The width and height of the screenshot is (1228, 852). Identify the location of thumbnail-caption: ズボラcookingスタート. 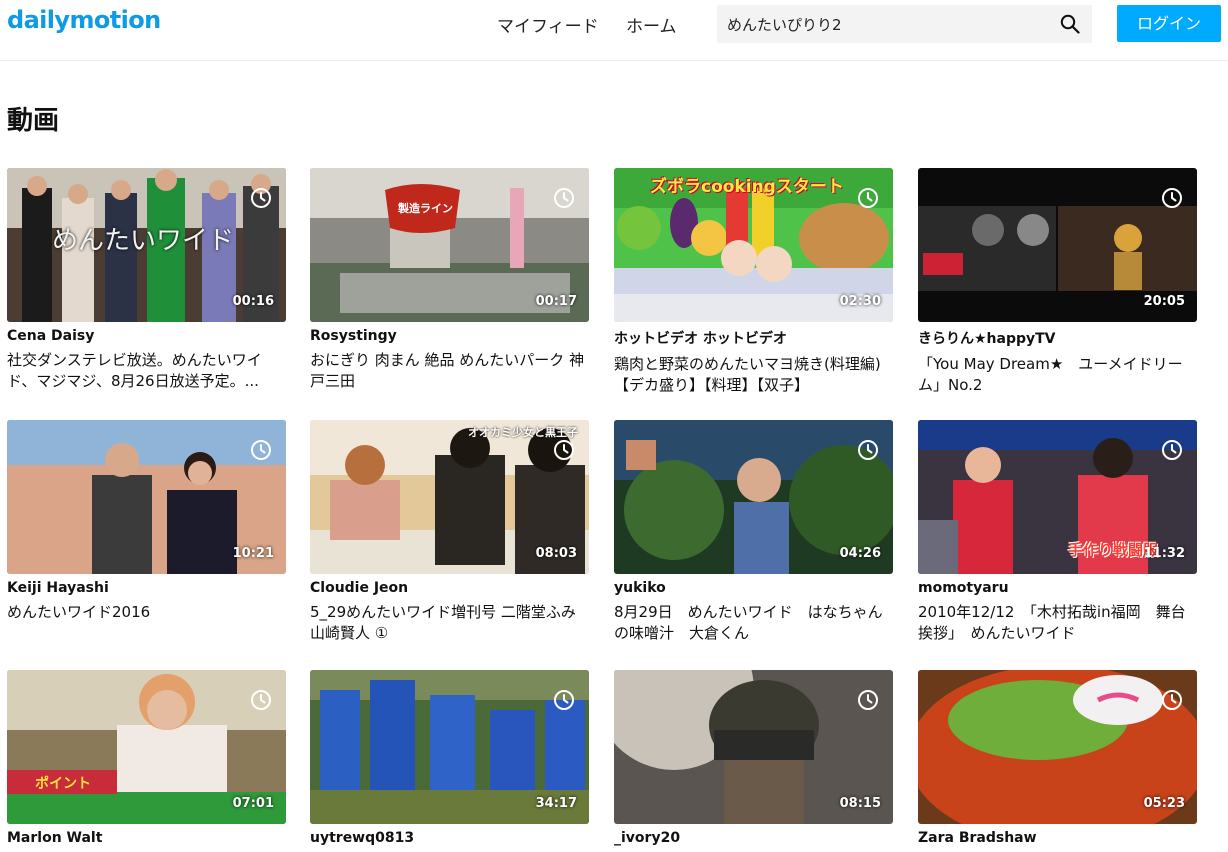
(747, 187).